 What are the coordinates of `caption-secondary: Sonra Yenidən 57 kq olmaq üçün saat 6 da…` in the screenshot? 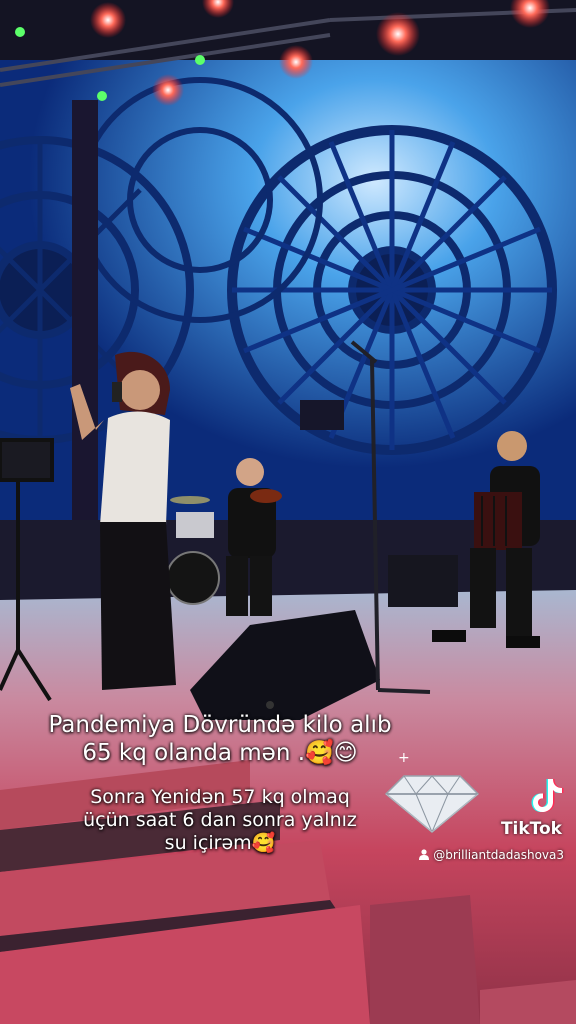 It's located at (220, 820).